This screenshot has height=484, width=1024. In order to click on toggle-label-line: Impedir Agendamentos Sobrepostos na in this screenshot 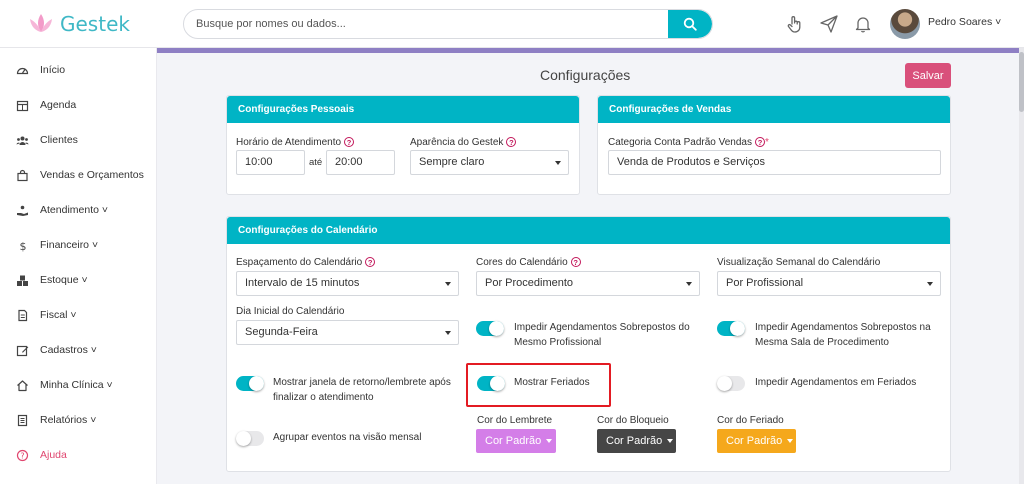, I will do `click(843, 327)`.